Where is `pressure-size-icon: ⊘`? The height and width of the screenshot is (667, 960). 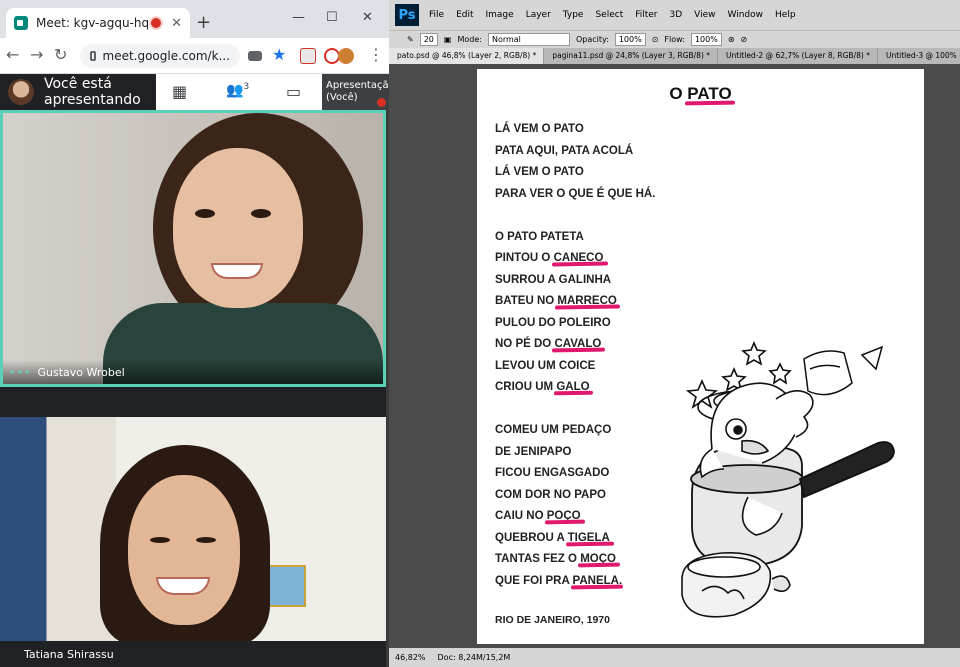 pressure-size-icon: ⊘ is located at coordinates (744, 39).